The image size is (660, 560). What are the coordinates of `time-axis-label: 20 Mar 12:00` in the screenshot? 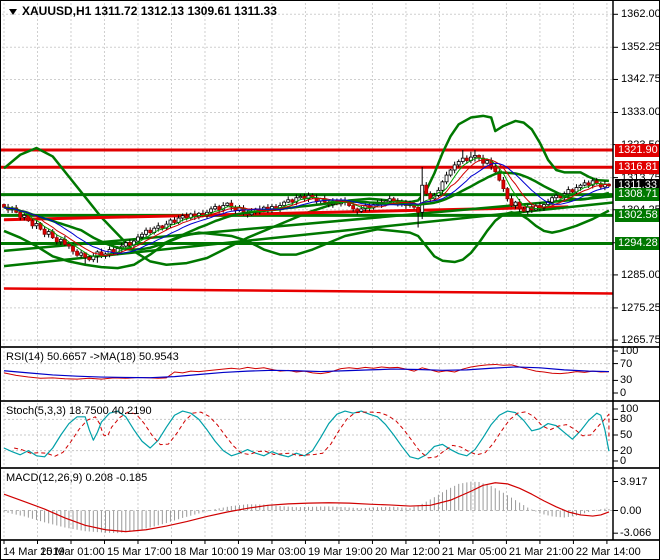 It's located at (407, 552).